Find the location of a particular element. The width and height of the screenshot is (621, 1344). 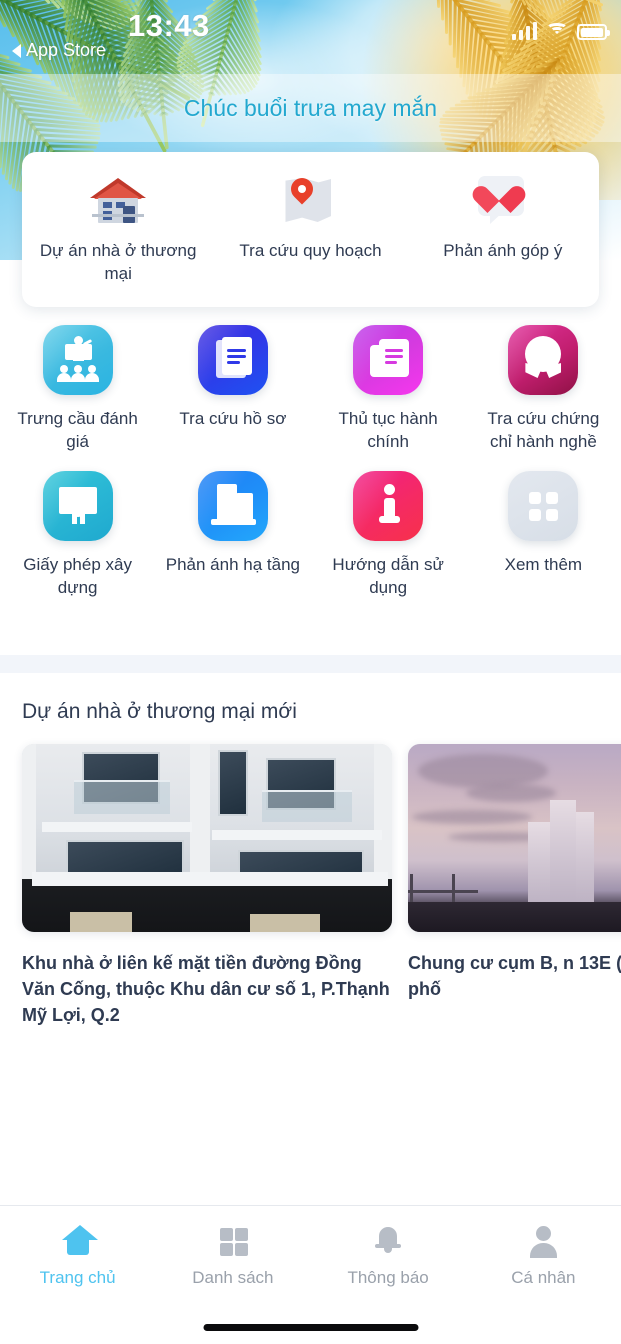

document-stack-icon is located at coordinates (232, 360).